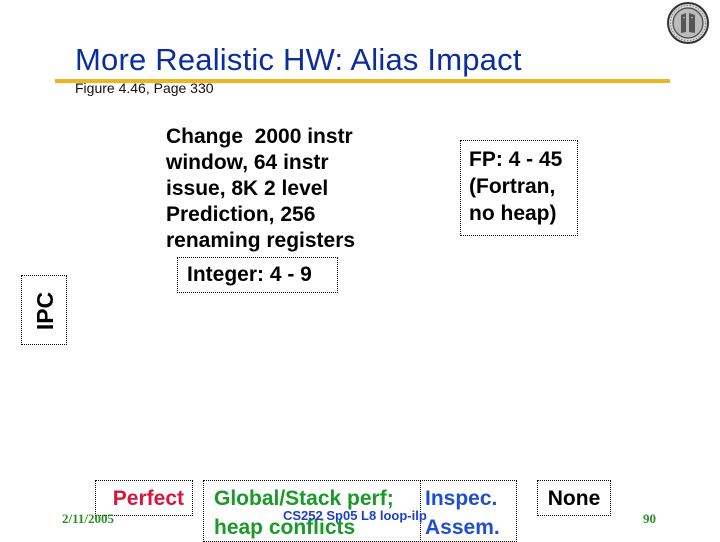 Image resolution: width=720 pixels, height=542 pixels. I want to click on footer-course: CS252 Sp05 L8 loop-ilp, so click(355, 515).